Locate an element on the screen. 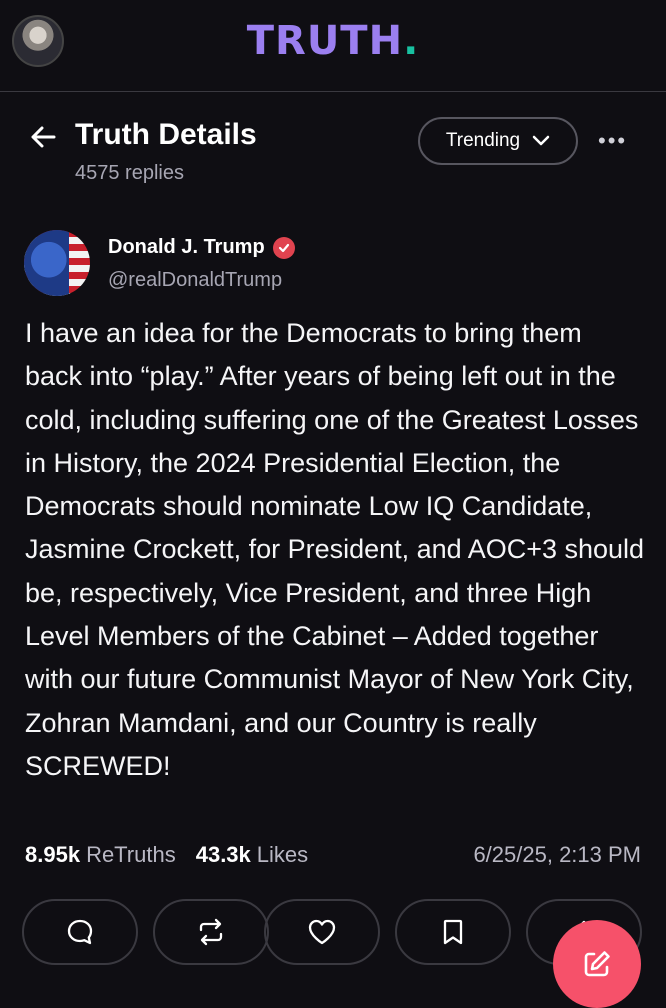  back-arrow-icon is located at coordinates (43, 137).